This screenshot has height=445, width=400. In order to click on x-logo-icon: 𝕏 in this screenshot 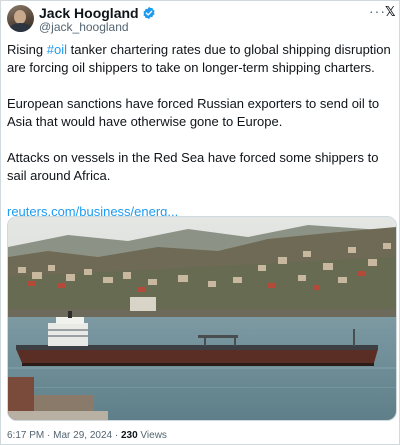, I will do `click(390, 12)`.